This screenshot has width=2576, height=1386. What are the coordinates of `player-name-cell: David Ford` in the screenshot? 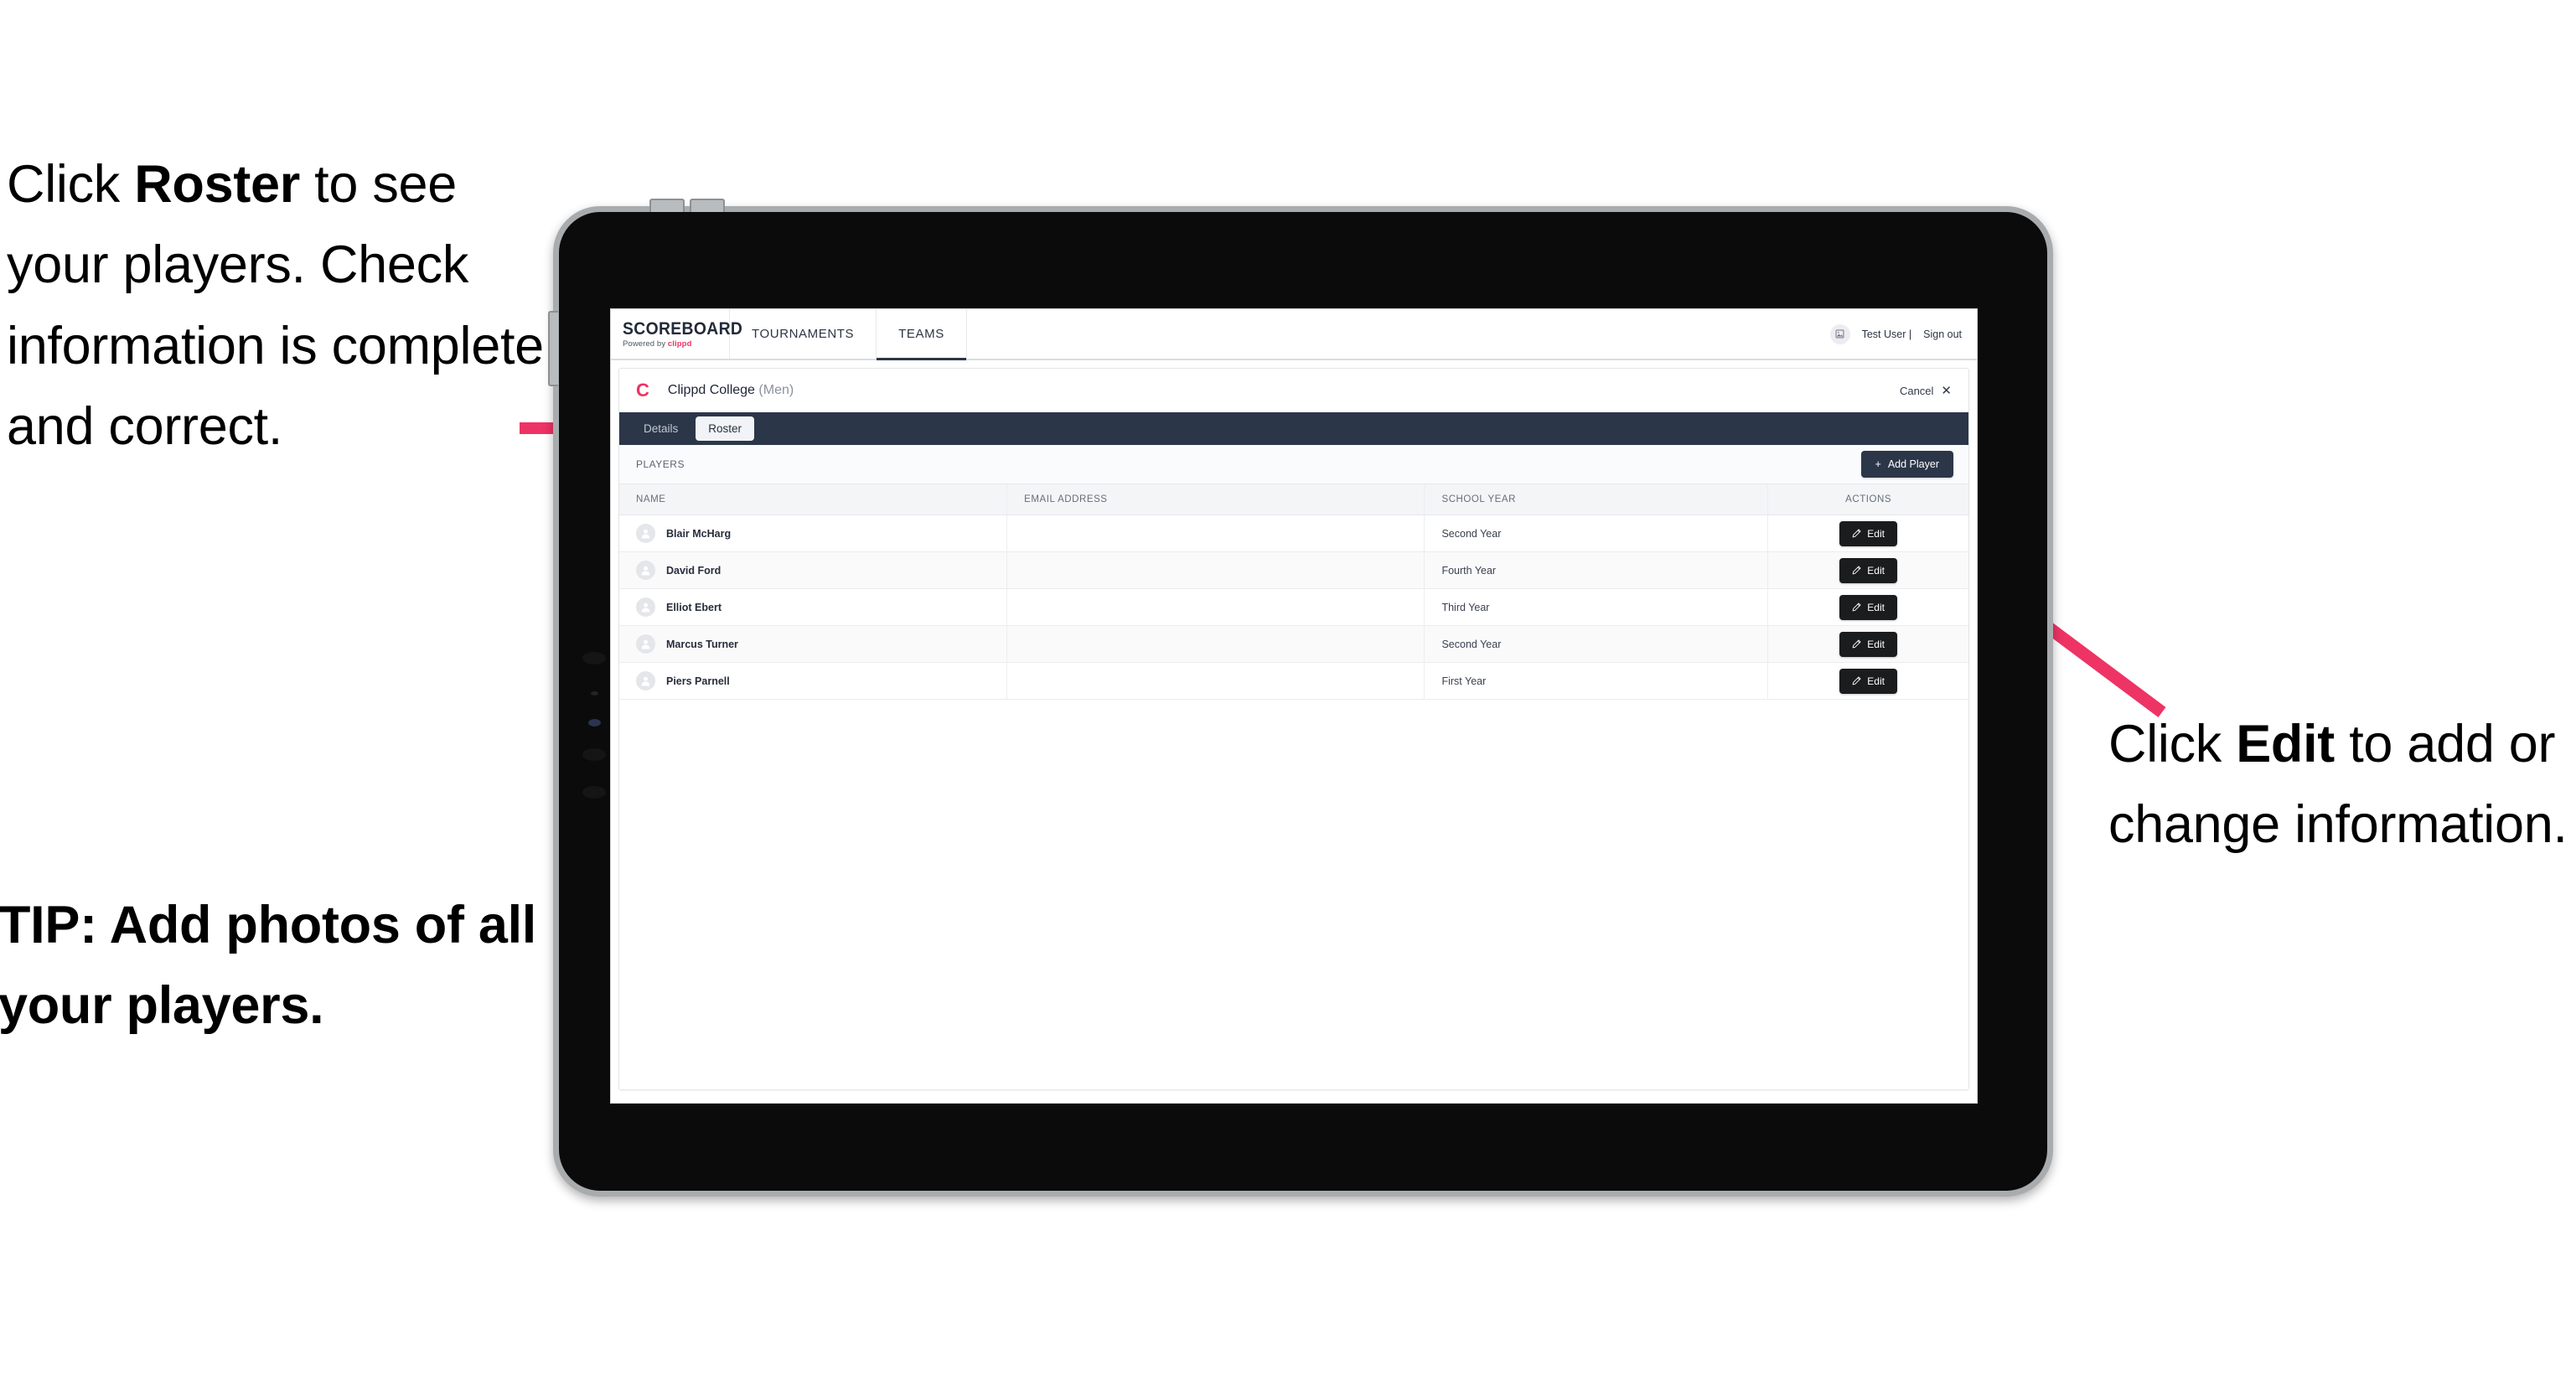 It's located at (821, 570).